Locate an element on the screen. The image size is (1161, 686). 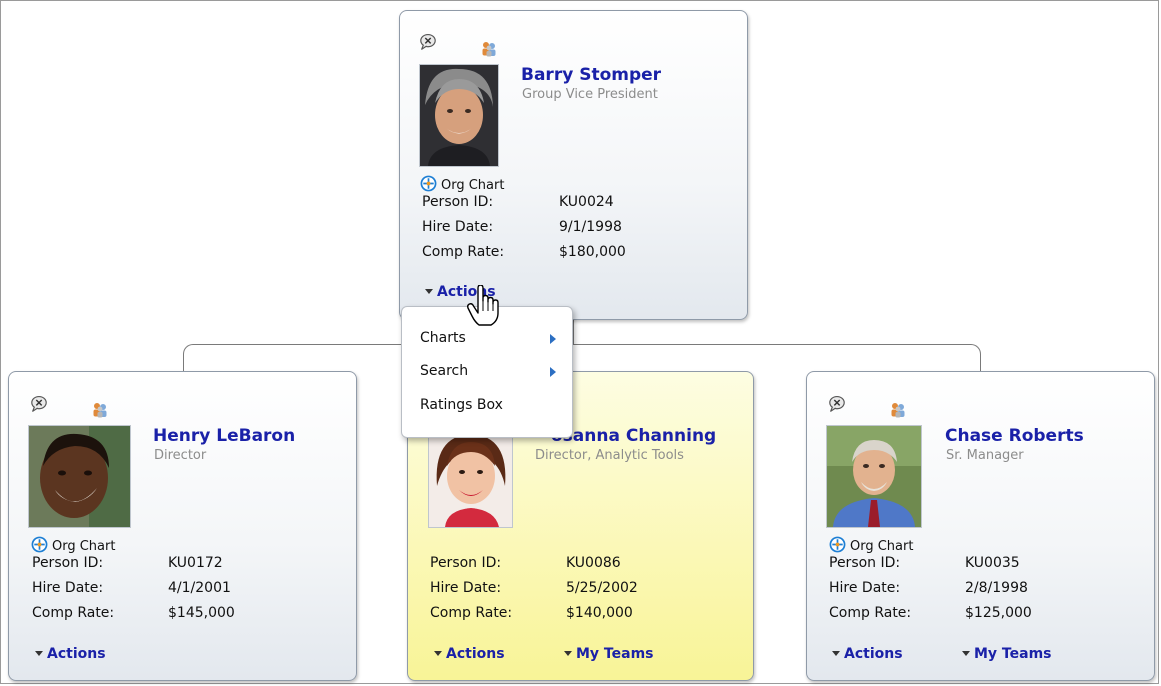
menu-item-ratings-box: Ratings Box is located at coordinates (461, 405).